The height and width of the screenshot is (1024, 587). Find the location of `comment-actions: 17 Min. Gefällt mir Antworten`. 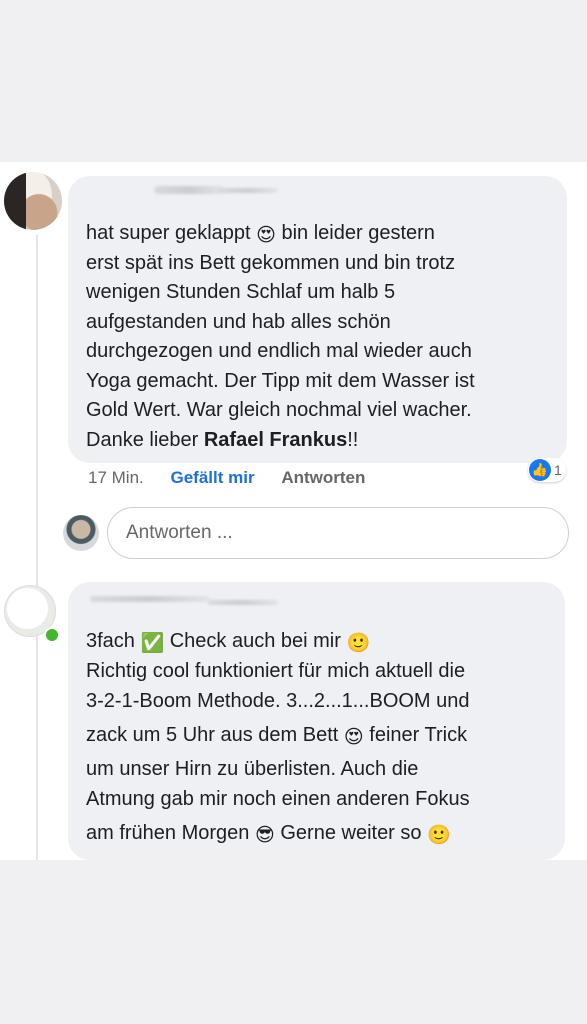

comment-actions: 17 Min. Gefällt mir Antworten is located at coordinates (237, 478).